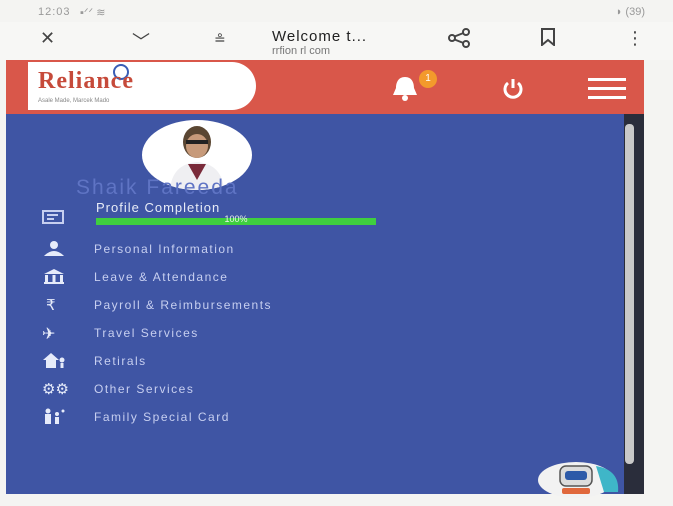  Describe the element at coordinates (54, 248) in the screenshot. I see `person-icon` at that location.